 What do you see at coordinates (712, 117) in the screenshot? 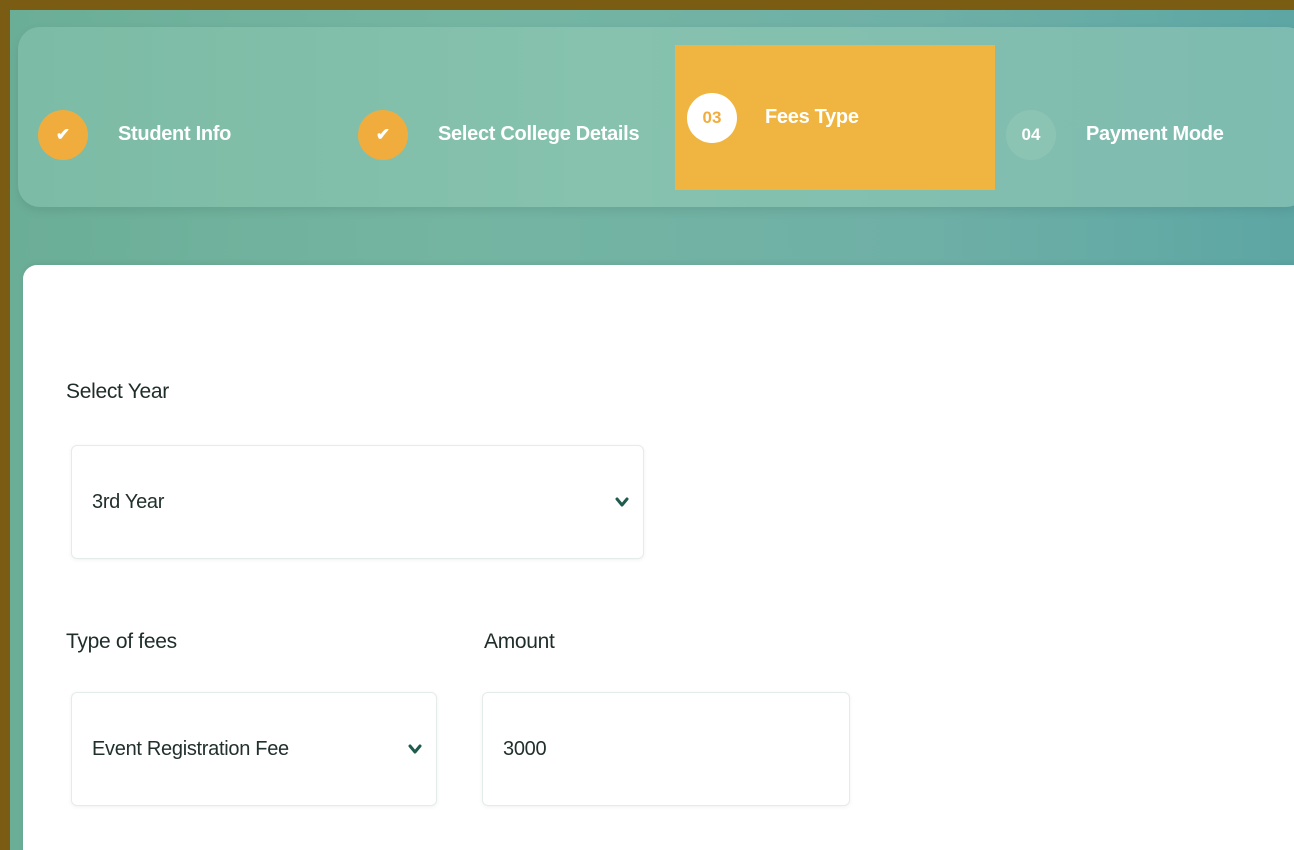
I see `step-number-badge: 03` at bounding box center [712, 117].